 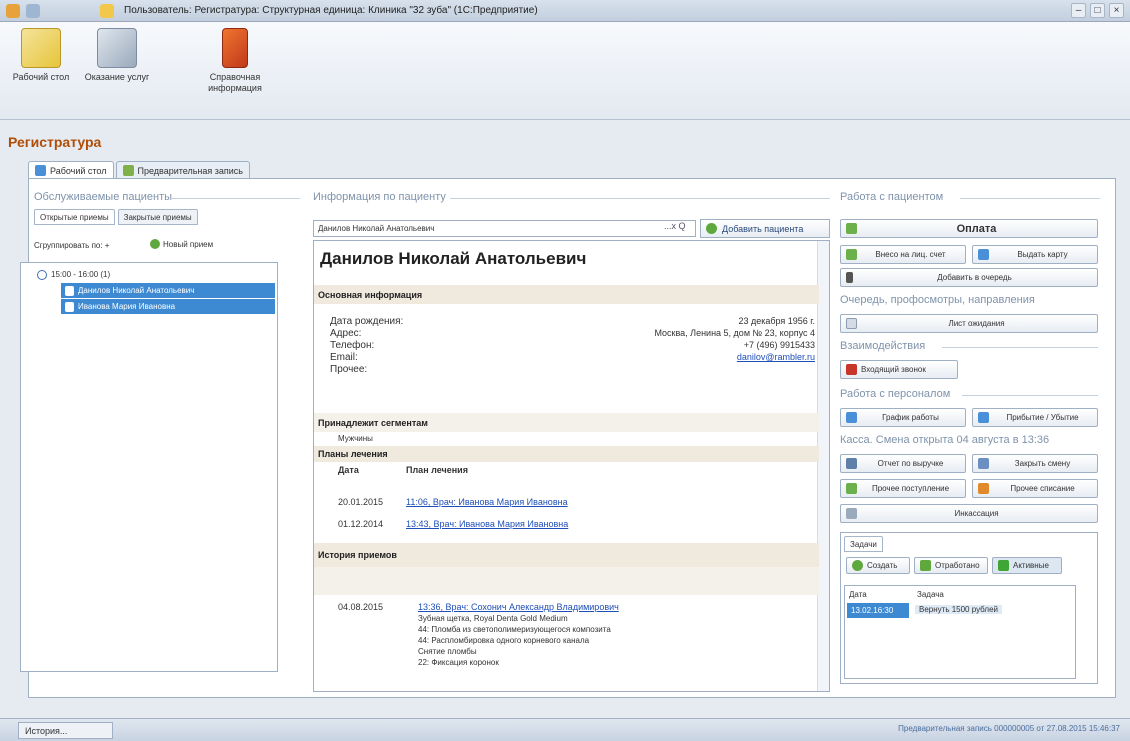 What do you see at coordinates (566, 555) in the screenshot?
I see `history-header: История приемов` at bounding box center [566, 555].